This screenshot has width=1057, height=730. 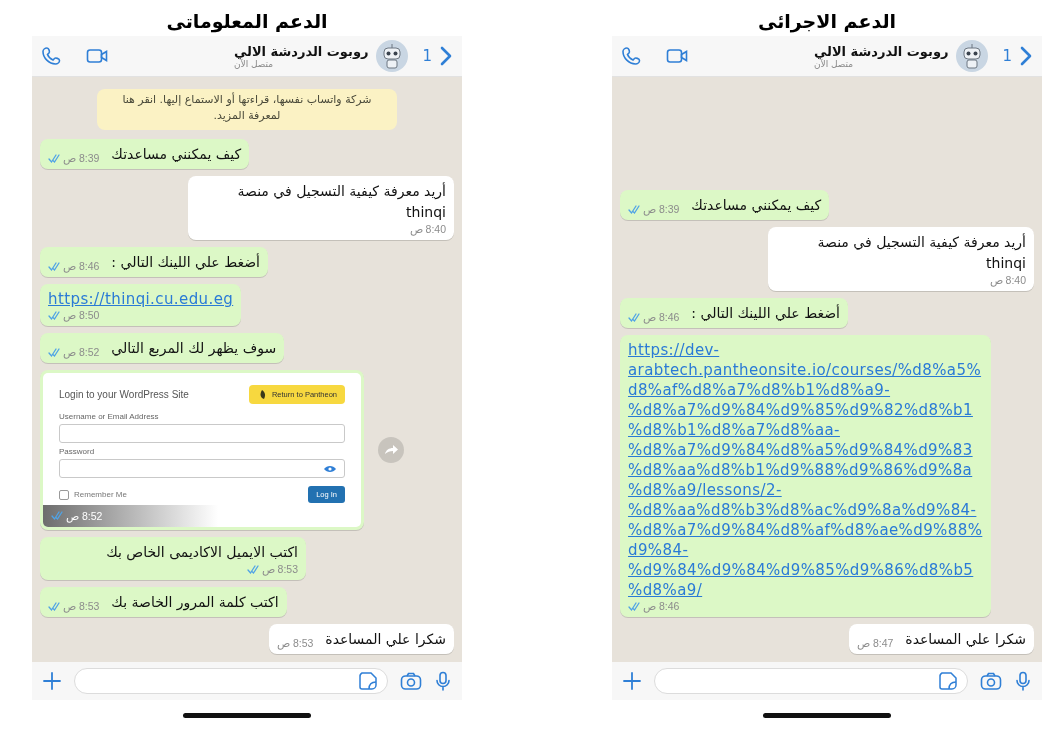 What do you see at coordinates (827, 21) in the screenshot?
I see `panel-caption: الدعم الاجرائى` at bounding box center [827, 21].